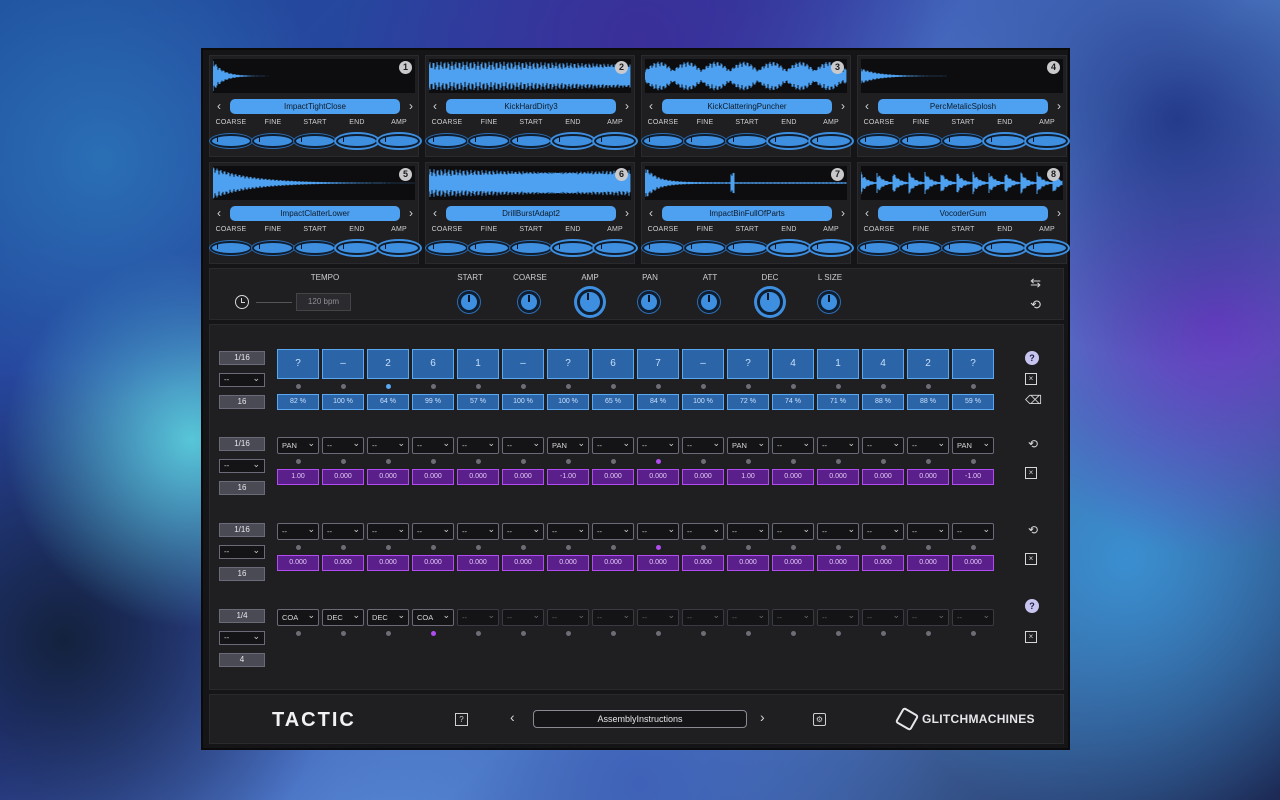  I want to click on step-value: -1.00, so click(568, 477).